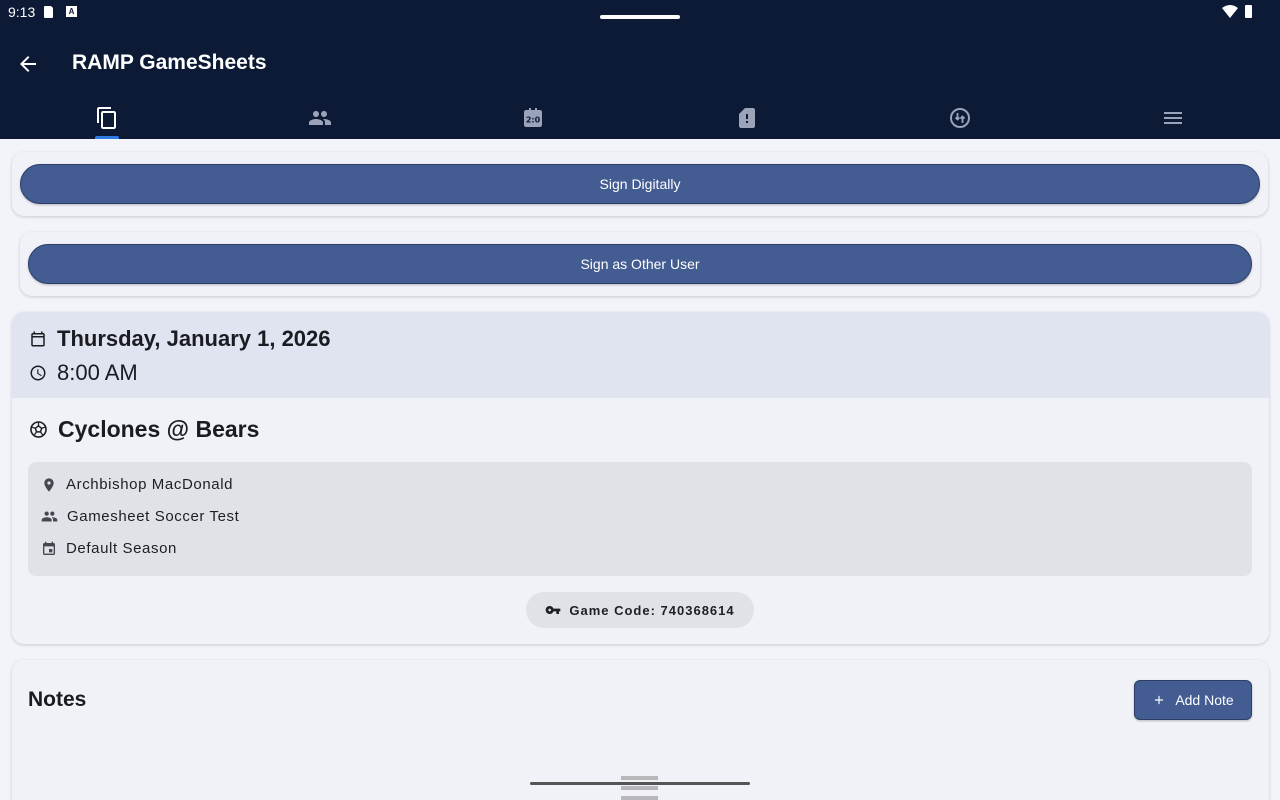 This screenshot has height=800, width=1280. I want to click on notes-title: Notes, so click(57, 699).